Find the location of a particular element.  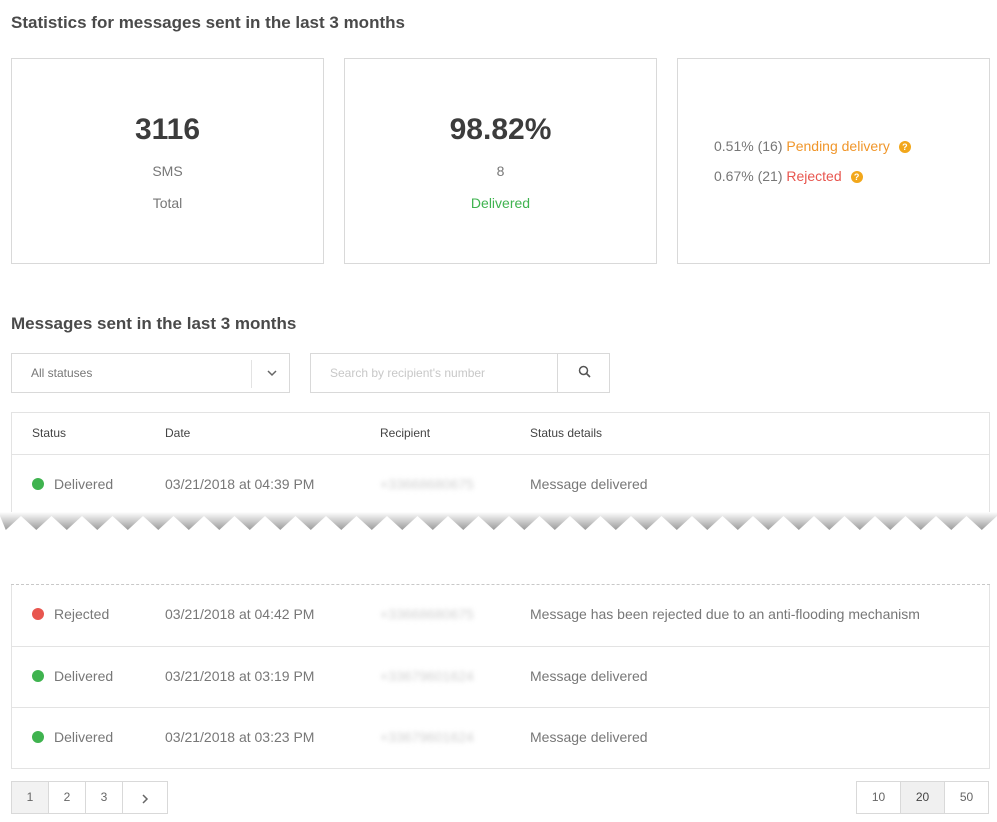

pending-value: 0.51% (16) is located at coordinates (748, 146).